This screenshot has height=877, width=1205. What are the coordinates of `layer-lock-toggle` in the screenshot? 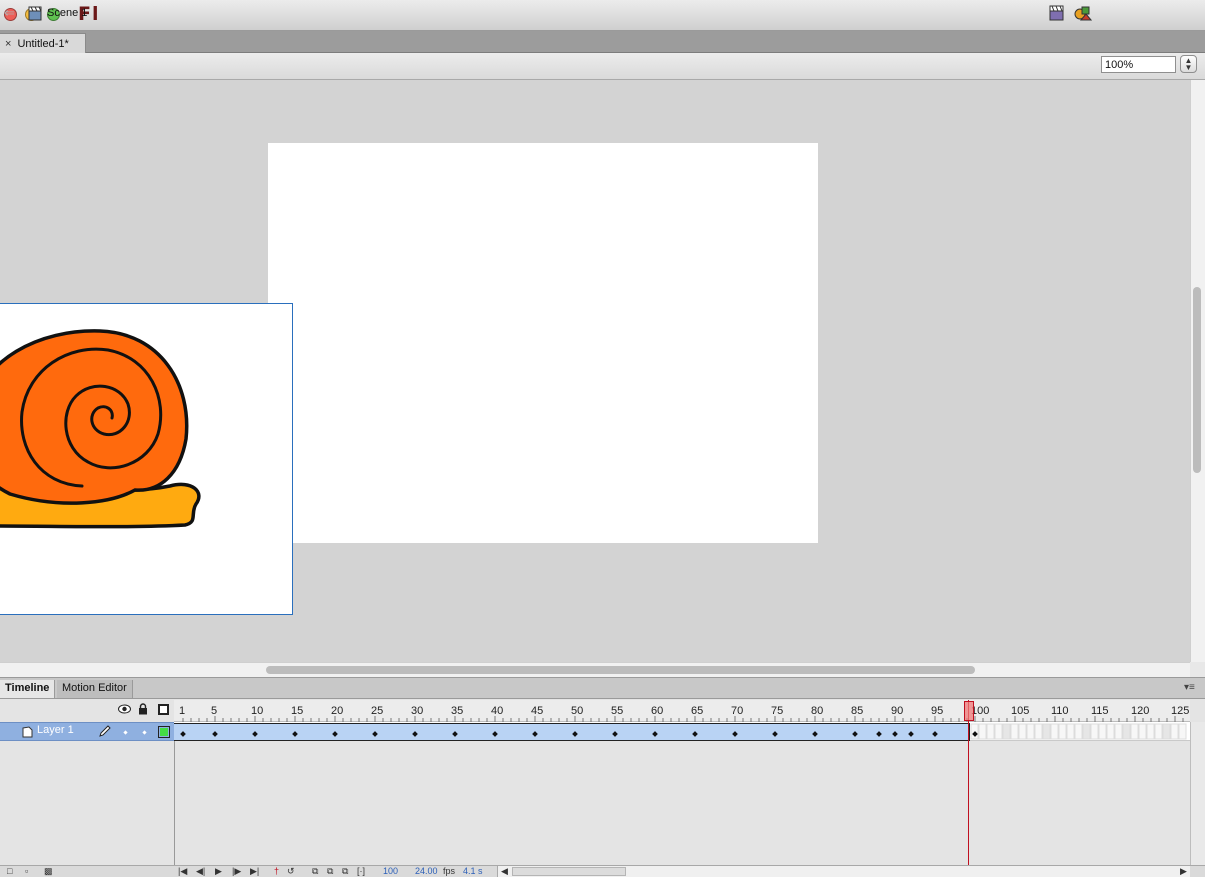 It's located at (144, 732).